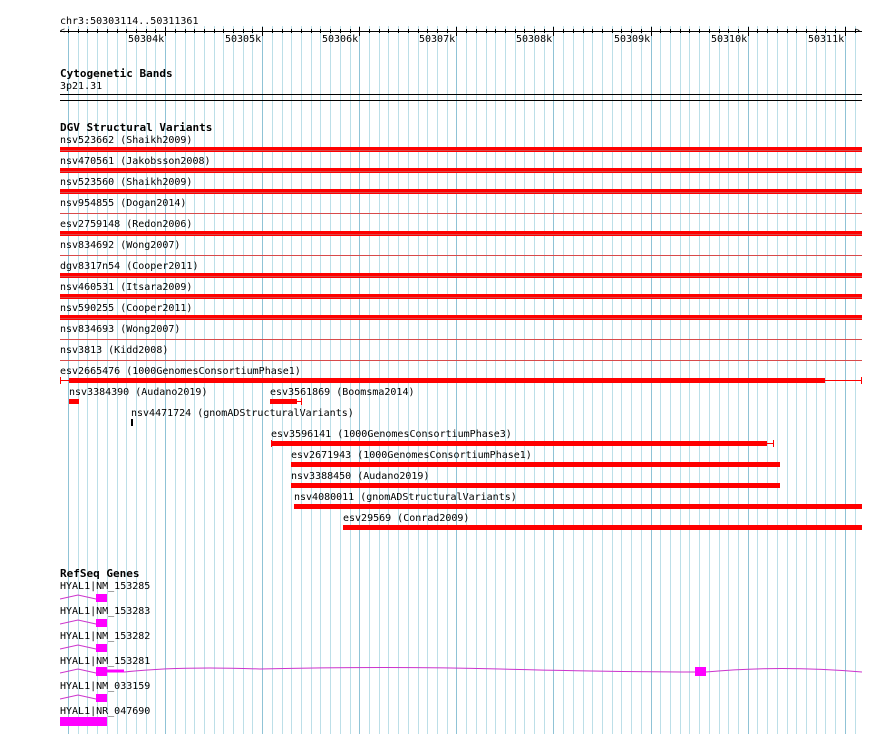 The height and width of the screenshot is (734, 890). I want to click on ruler-tick-label: 50307k, so click(437, 39).